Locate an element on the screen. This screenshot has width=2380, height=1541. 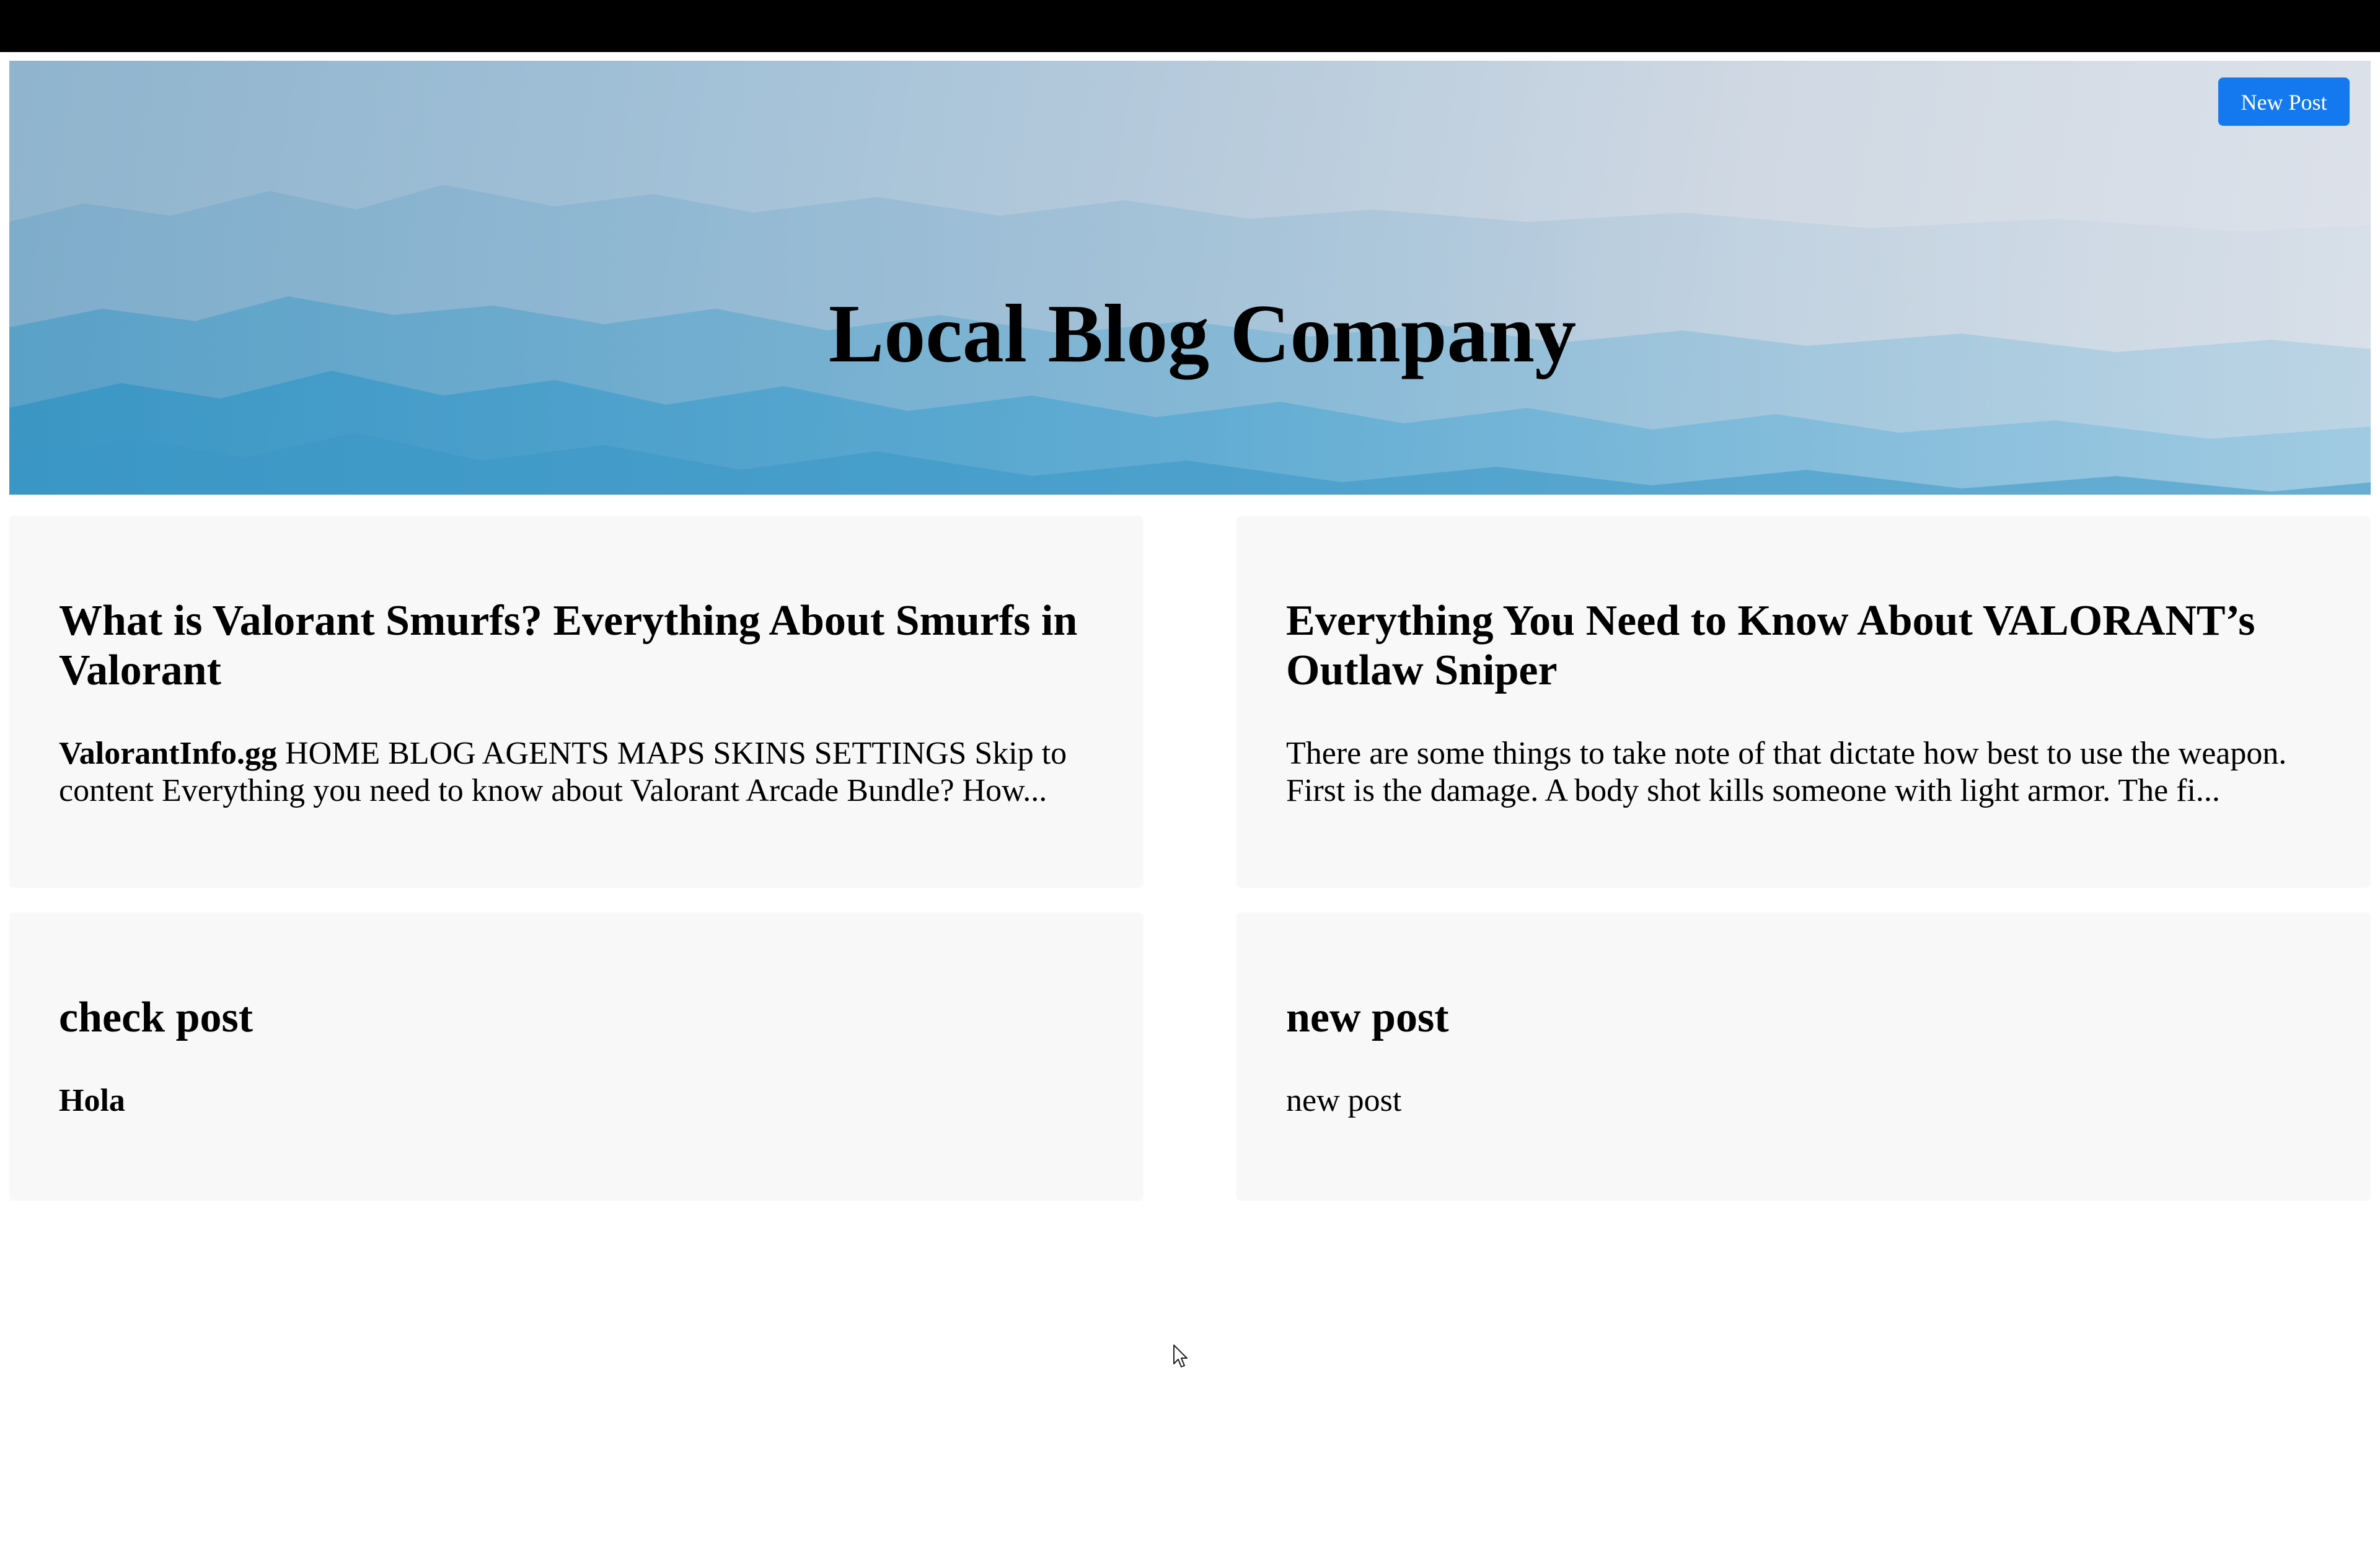
top-bar is located at coordinates (1190, 26).